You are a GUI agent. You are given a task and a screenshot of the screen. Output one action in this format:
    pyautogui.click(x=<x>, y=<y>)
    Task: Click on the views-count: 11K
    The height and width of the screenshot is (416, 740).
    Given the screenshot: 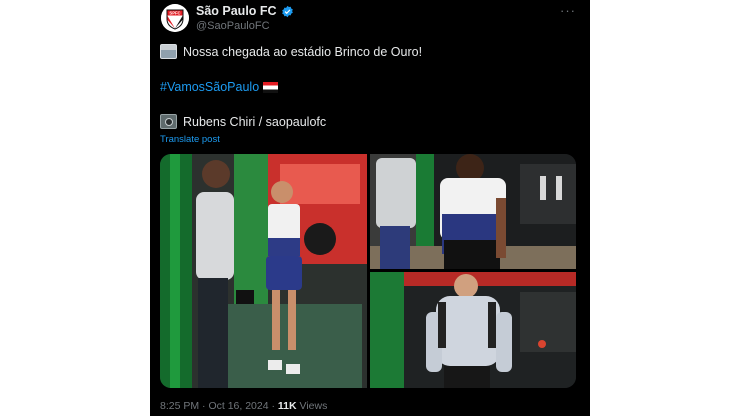 What is the action you would take?
    pyautogui.click(x=287, y=406)
    